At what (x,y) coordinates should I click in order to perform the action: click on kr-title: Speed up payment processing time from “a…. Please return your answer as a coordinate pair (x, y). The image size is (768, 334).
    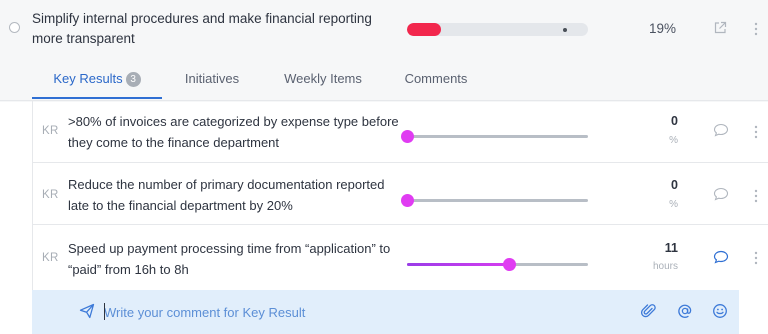
    Looking at the image, I should click on (235, 259).